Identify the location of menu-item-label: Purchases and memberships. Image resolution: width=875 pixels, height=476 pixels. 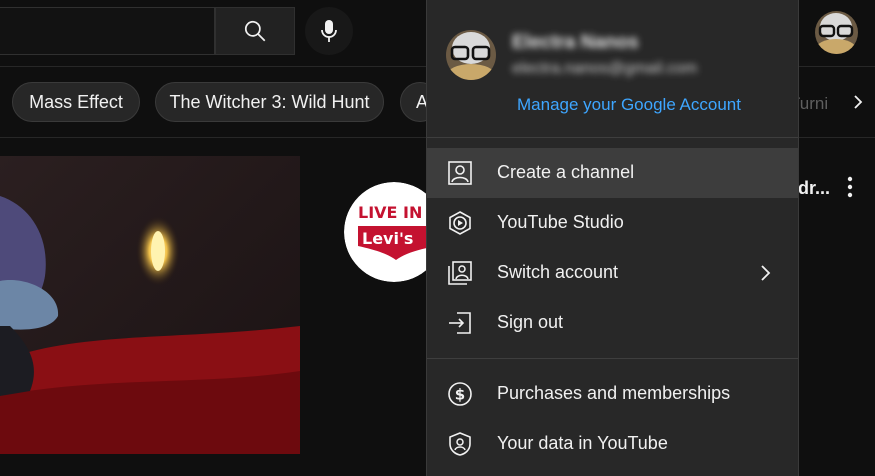
(614, 393).